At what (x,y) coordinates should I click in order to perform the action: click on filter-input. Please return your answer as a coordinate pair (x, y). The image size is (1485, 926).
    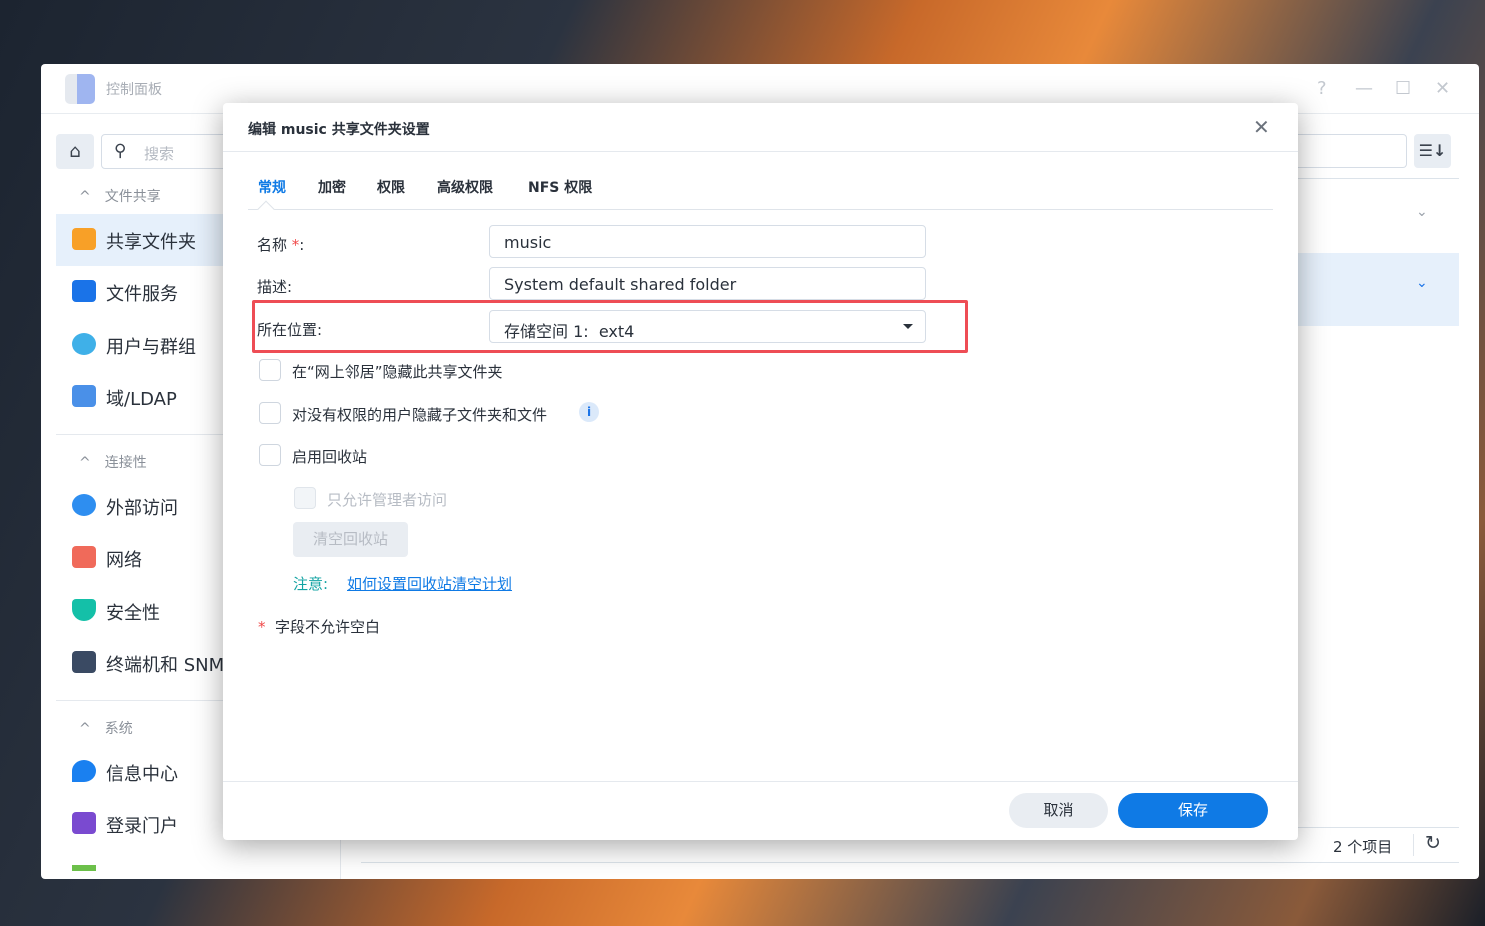
    Looking at the image, I should click on (1349, 151).